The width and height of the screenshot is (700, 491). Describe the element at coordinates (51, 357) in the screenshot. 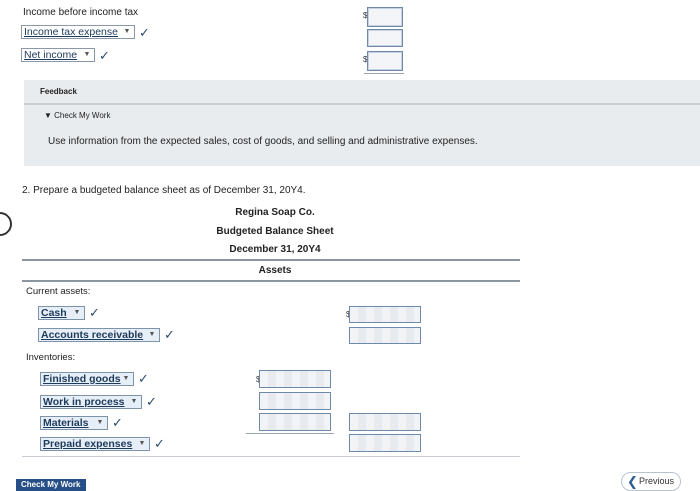

I see `inventories-label: Inventories:` at that location.